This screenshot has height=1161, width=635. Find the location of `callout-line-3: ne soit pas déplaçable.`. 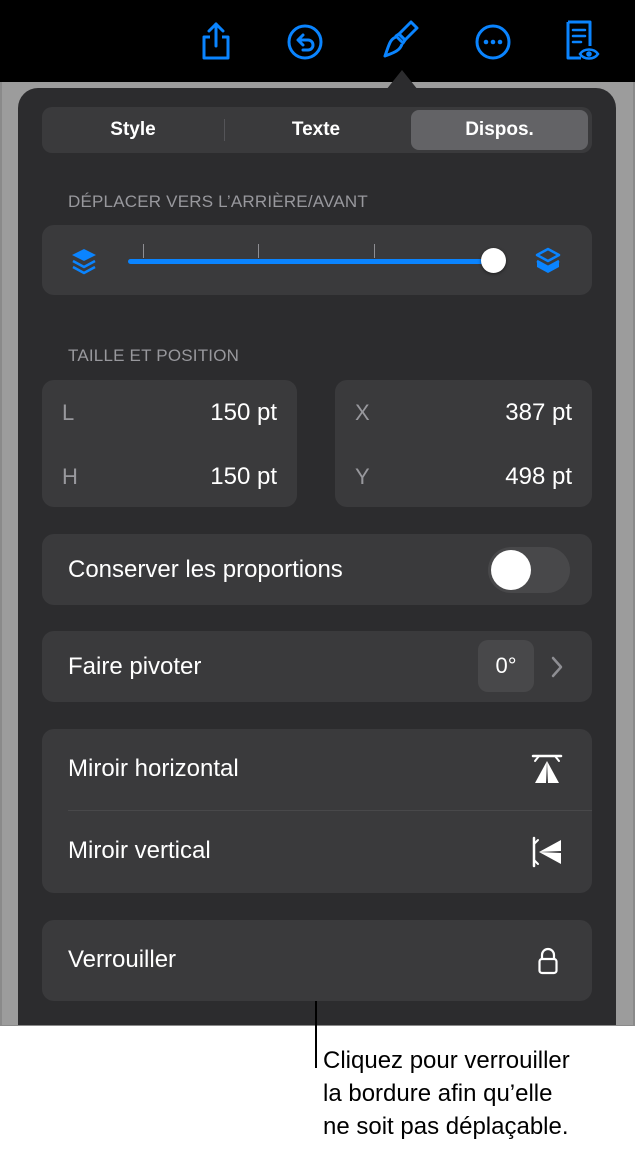

callout-line-3: ne soit pas déplaçable. is located at coordinates (446, 1126).